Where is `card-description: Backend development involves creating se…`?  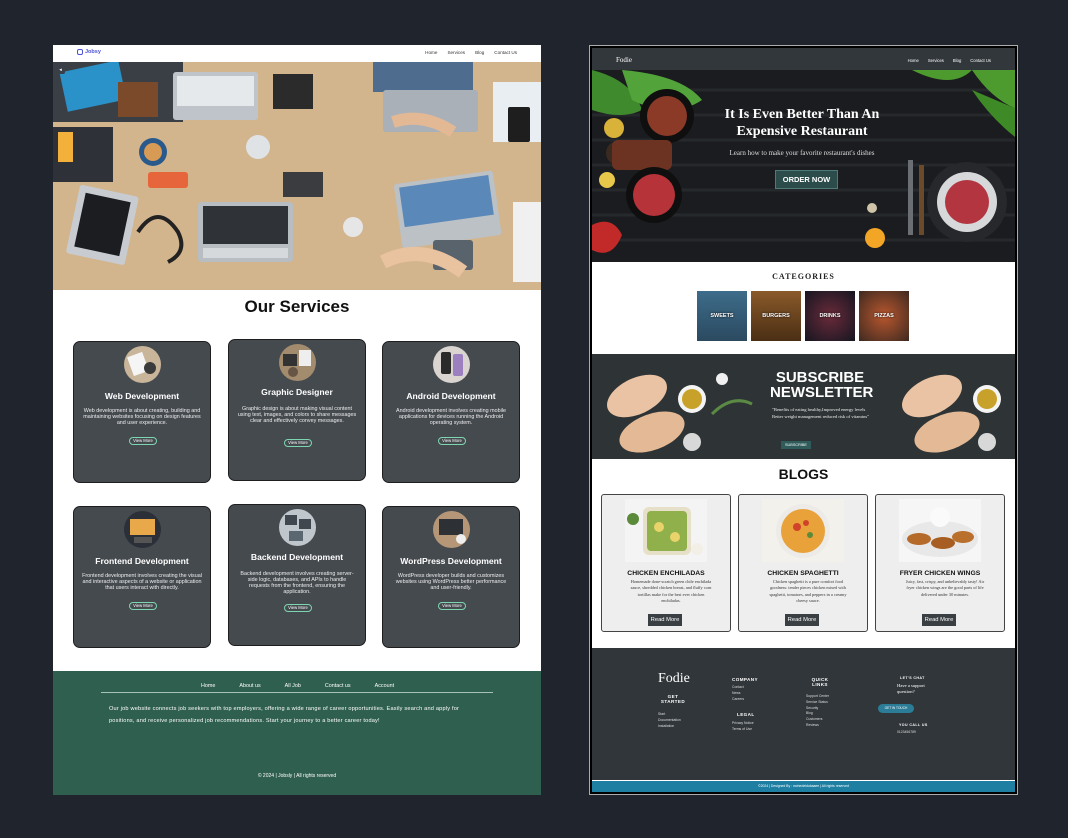
card-description: Backend development involves creating se… is located at coordinates (297, 583).